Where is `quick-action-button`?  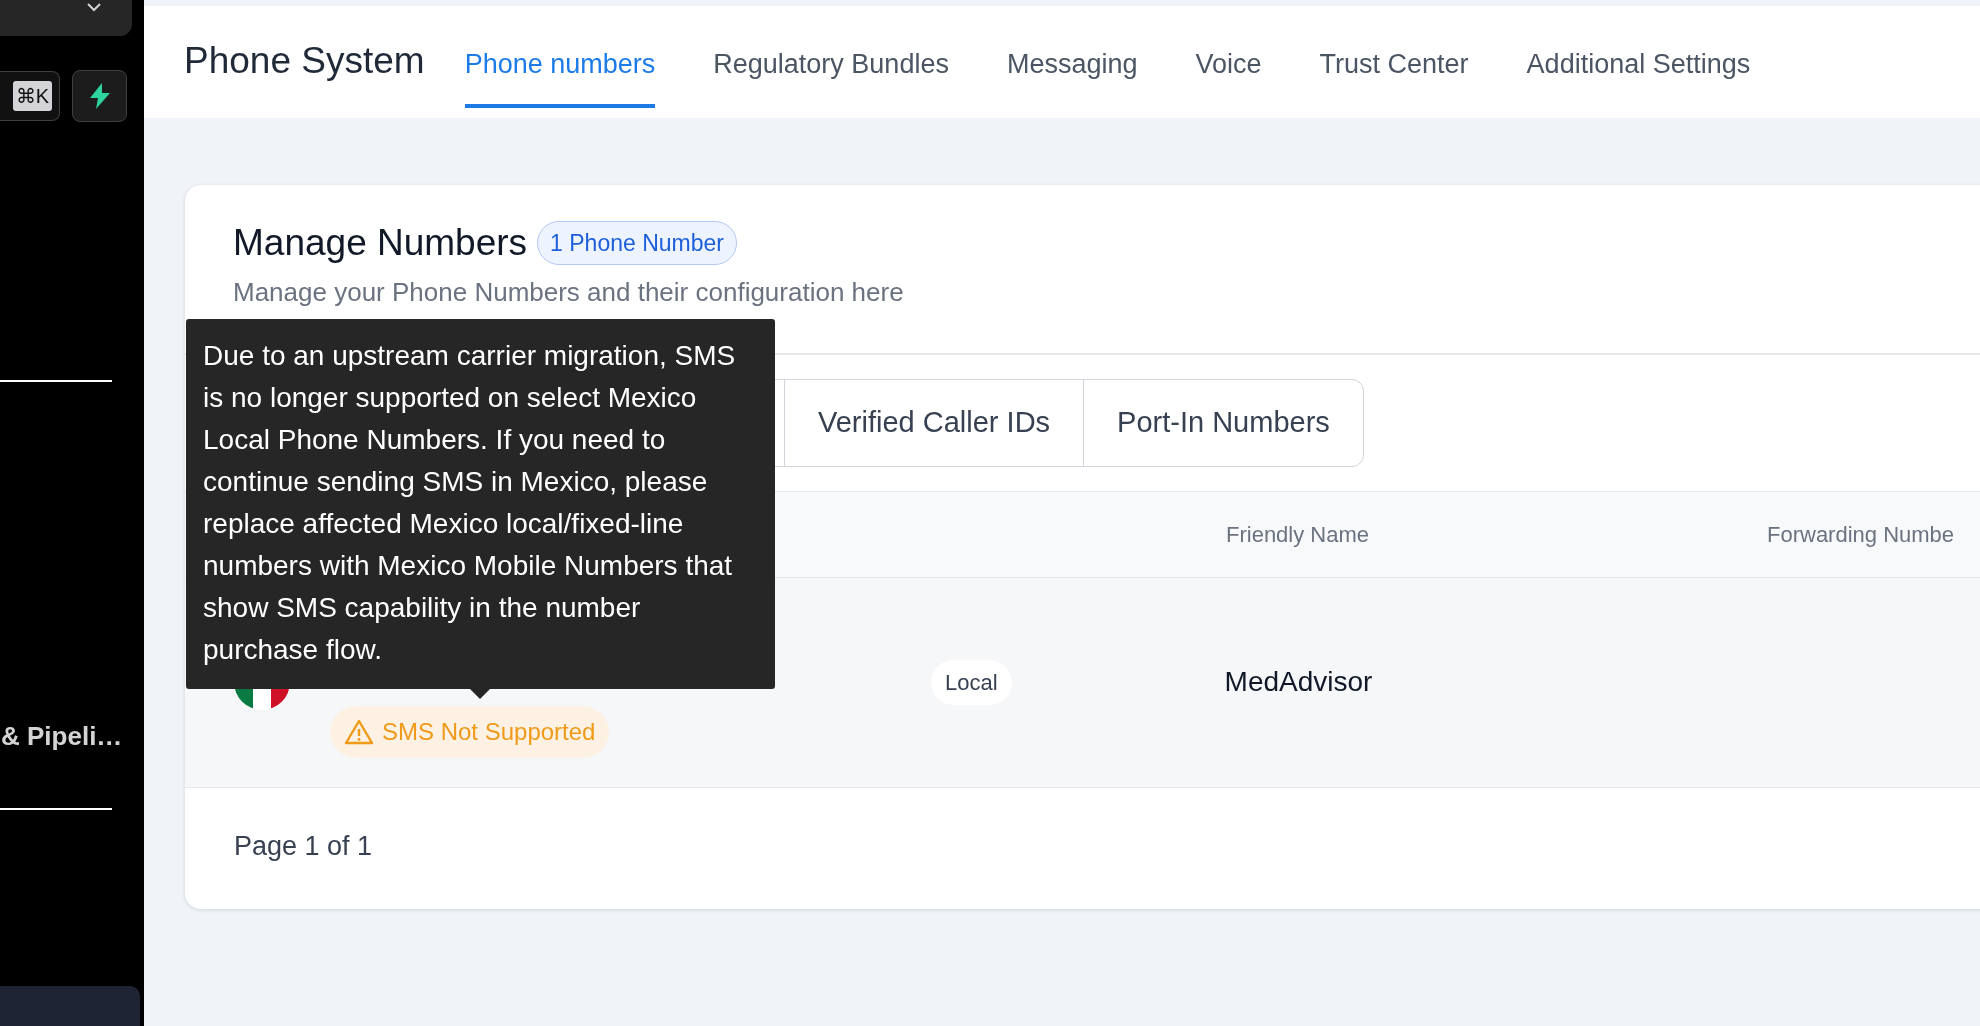
quick-action-button is located at coordinates (99, 96).